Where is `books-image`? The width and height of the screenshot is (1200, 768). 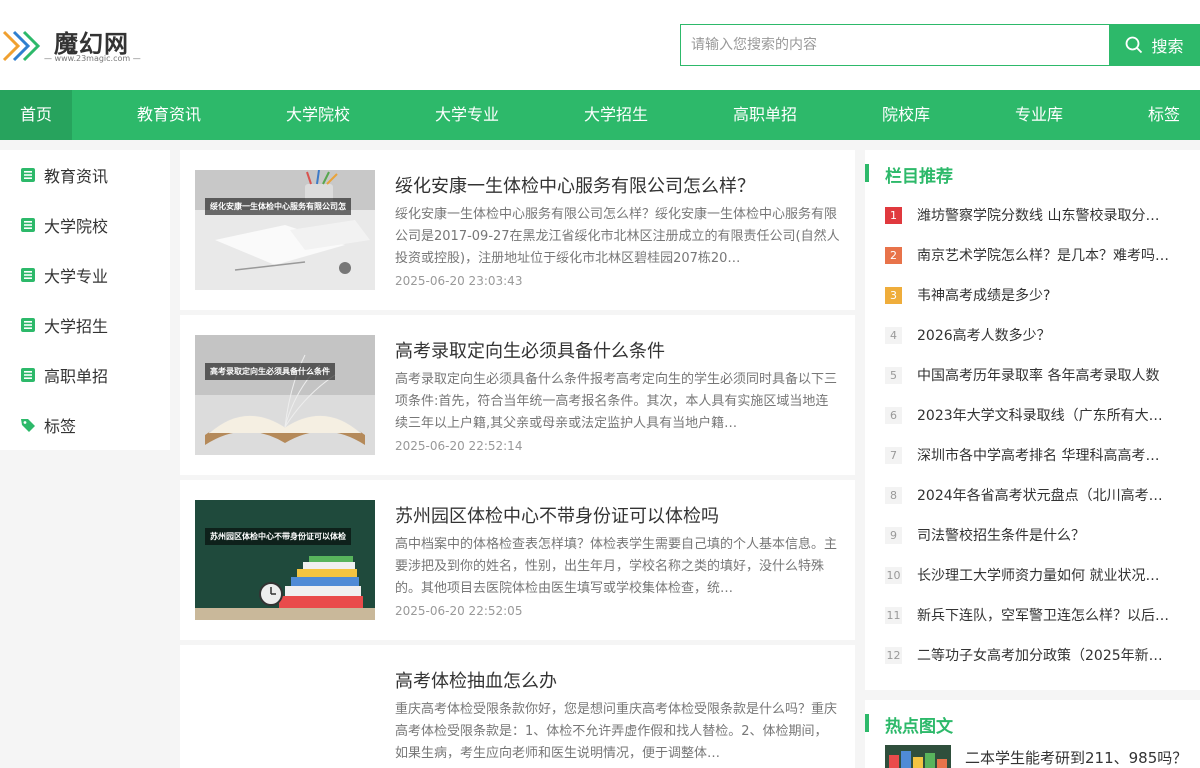 books-image is located at coordinates (918, 756).